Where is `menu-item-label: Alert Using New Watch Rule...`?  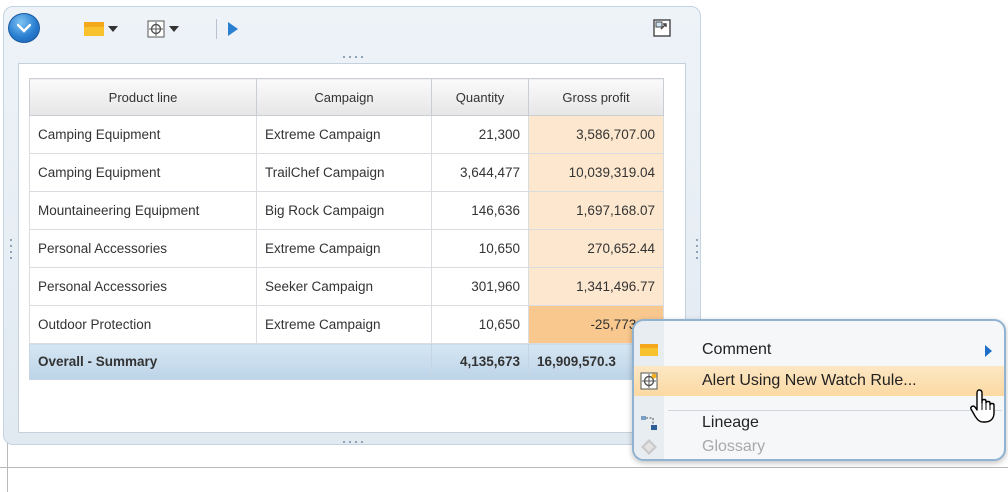
menu-item-label: Alert Using New Watch Rule... is located at coordinates (809, 380).